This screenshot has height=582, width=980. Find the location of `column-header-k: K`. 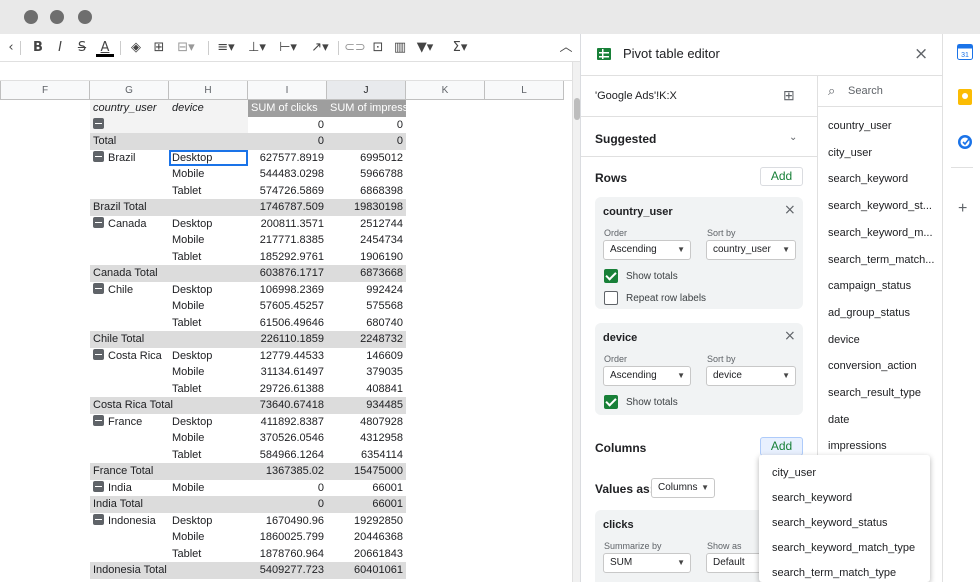

column-header-k: K is located at coordinates (445, 90).